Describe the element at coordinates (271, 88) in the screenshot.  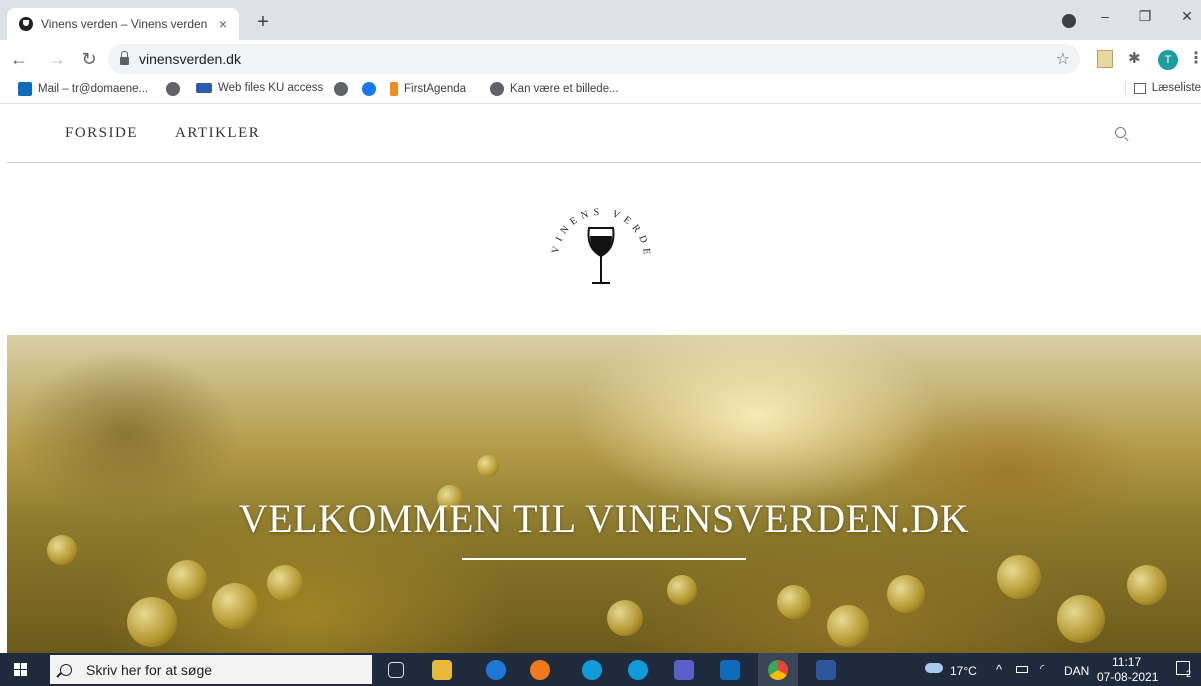
I see `bookmark-label: Web files KU access` at that location.